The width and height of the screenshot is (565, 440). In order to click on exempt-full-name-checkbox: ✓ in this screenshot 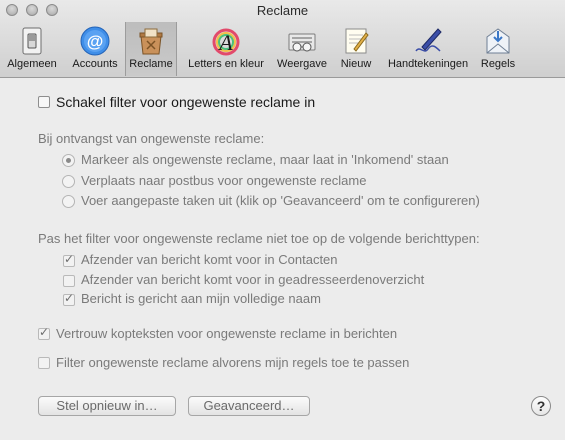, I will do `click(69, 298)`.